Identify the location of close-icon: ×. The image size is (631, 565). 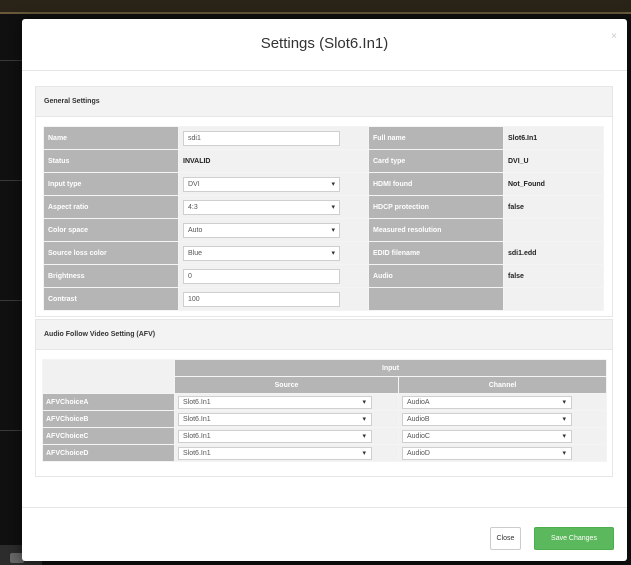
(614, 36).